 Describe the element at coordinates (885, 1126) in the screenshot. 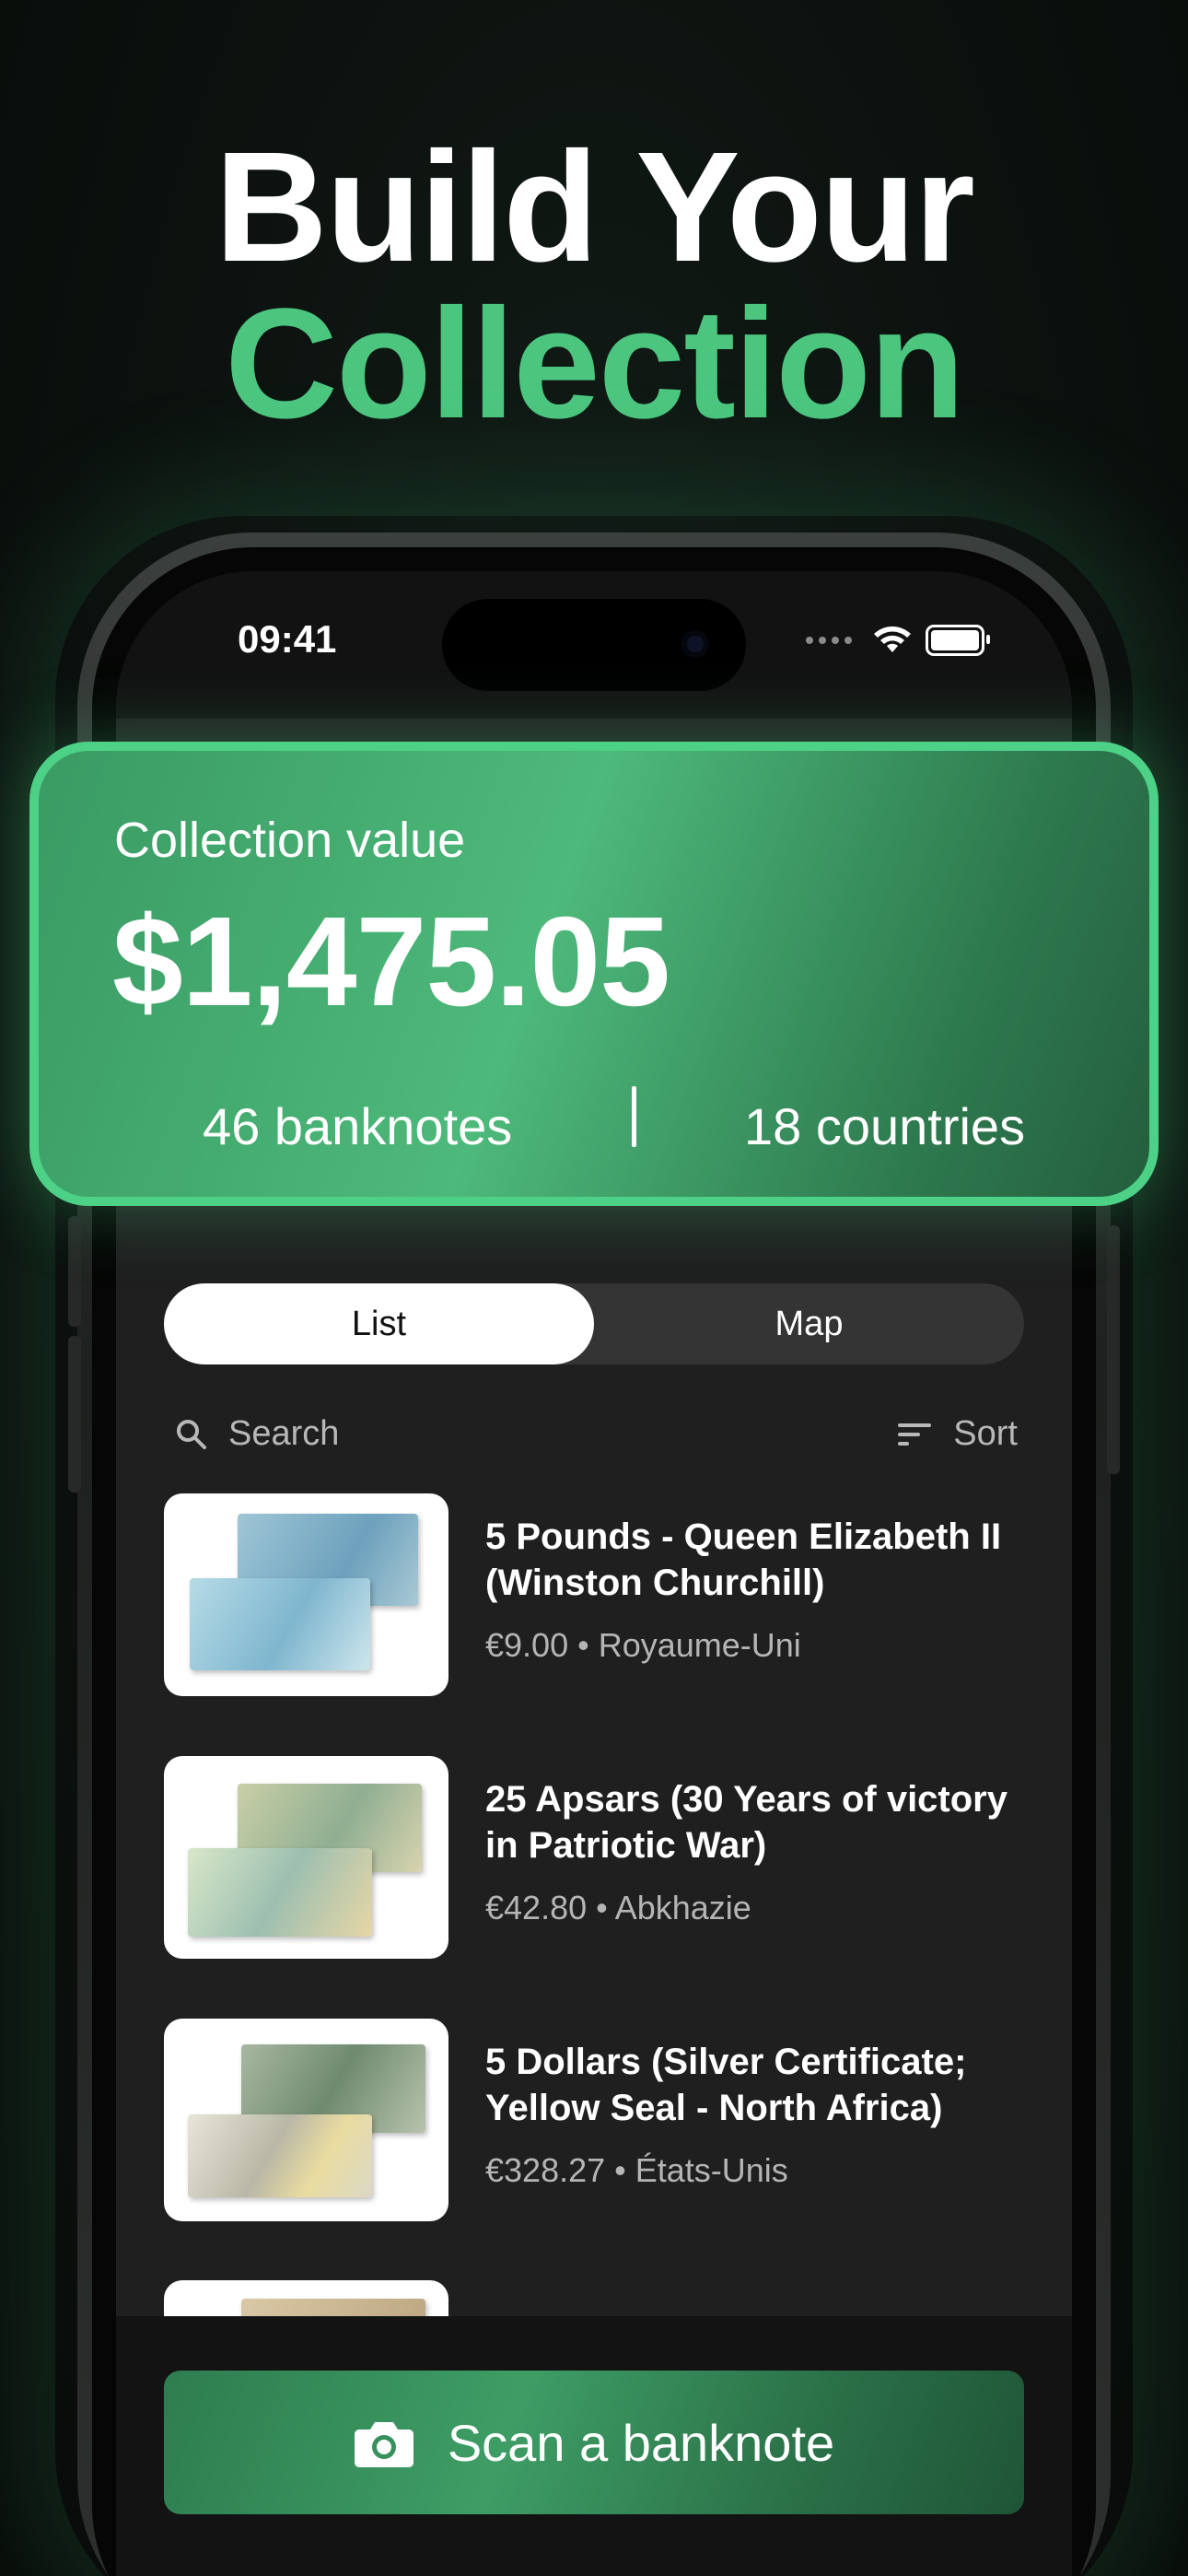

I see `countries-count: 18 countries` at that location.